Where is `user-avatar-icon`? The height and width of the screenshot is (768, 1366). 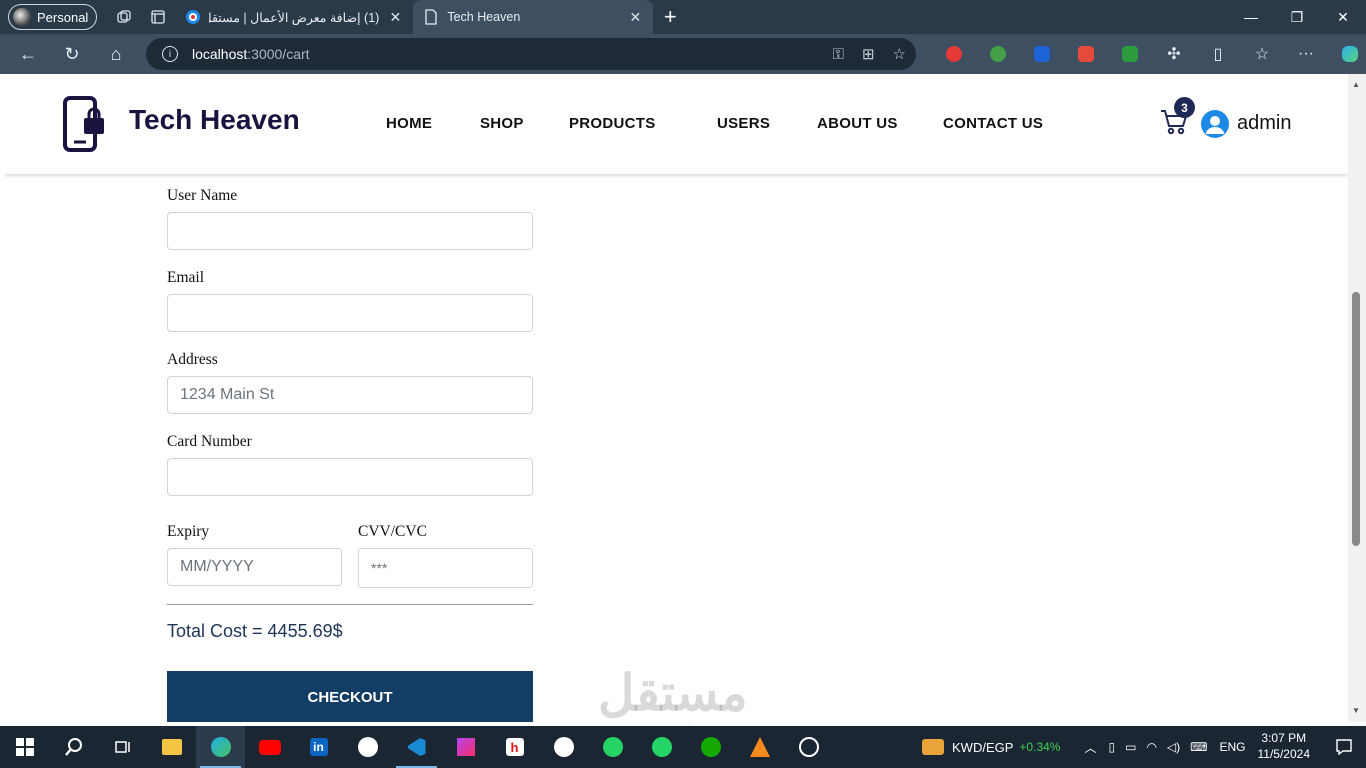
user-avatar-icon is located at coordinates (1215, 124).